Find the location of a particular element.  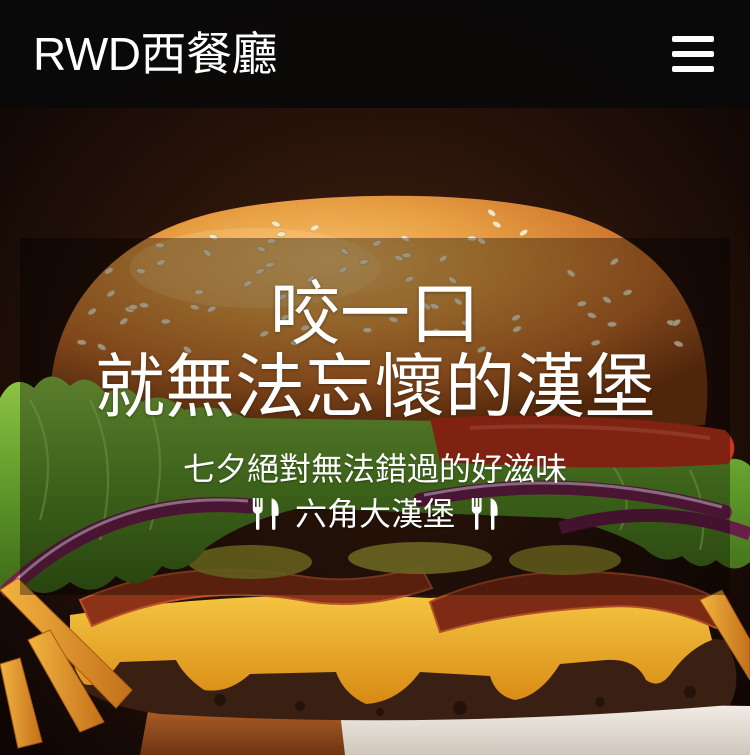

hero-headline-line-2: 就無法忘懷的漢堡 is located at coordinates (375, 387).